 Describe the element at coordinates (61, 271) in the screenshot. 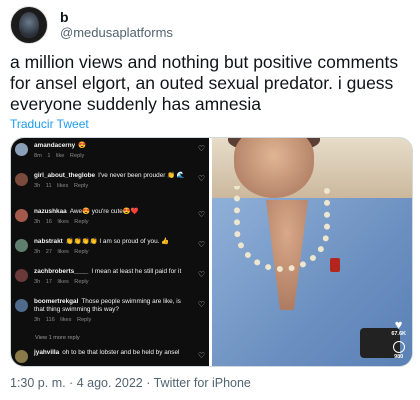

I see `comment-username: zachbroberts____` at that location.